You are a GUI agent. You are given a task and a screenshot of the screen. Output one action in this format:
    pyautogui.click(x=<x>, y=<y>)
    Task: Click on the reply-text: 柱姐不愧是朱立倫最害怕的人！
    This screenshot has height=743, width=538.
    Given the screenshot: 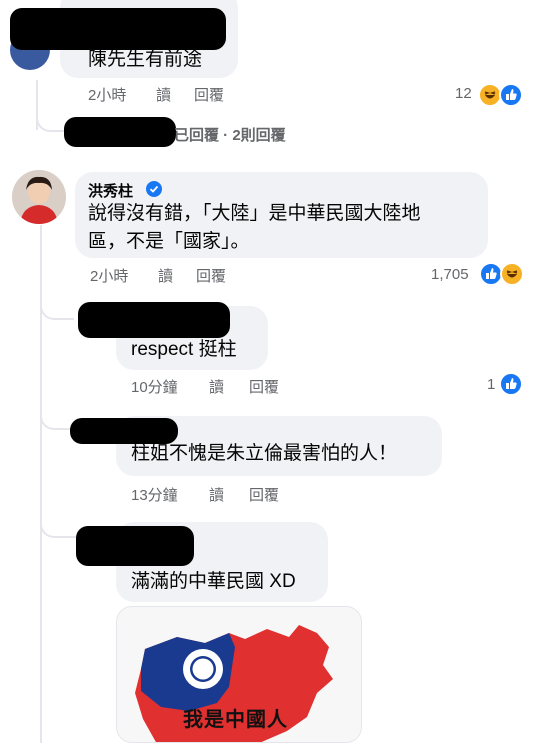 What is the action you would take?
    pyautogui.click(x=264, y=453)
    